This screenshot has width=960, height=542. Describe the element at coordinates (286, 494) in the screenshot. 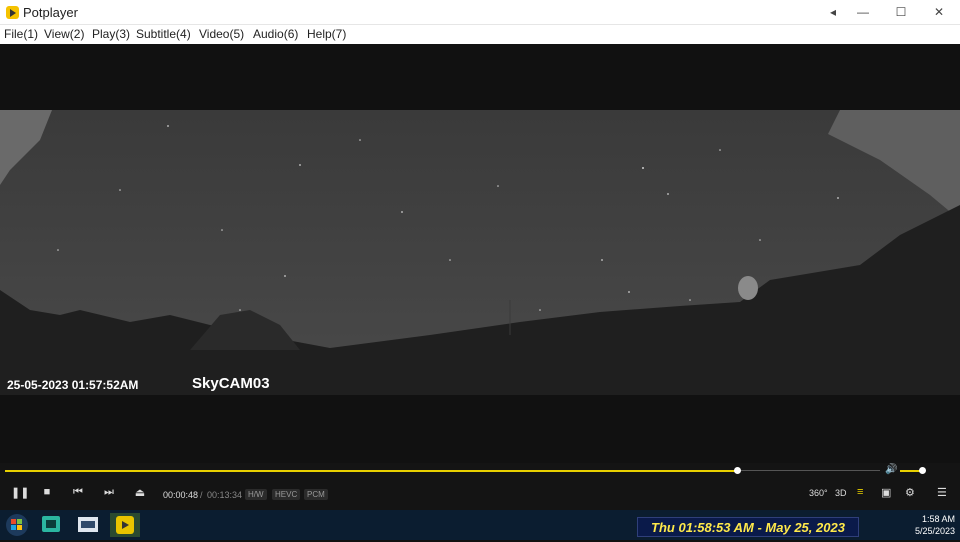

I see `codec-badge: HEVC` at that location.